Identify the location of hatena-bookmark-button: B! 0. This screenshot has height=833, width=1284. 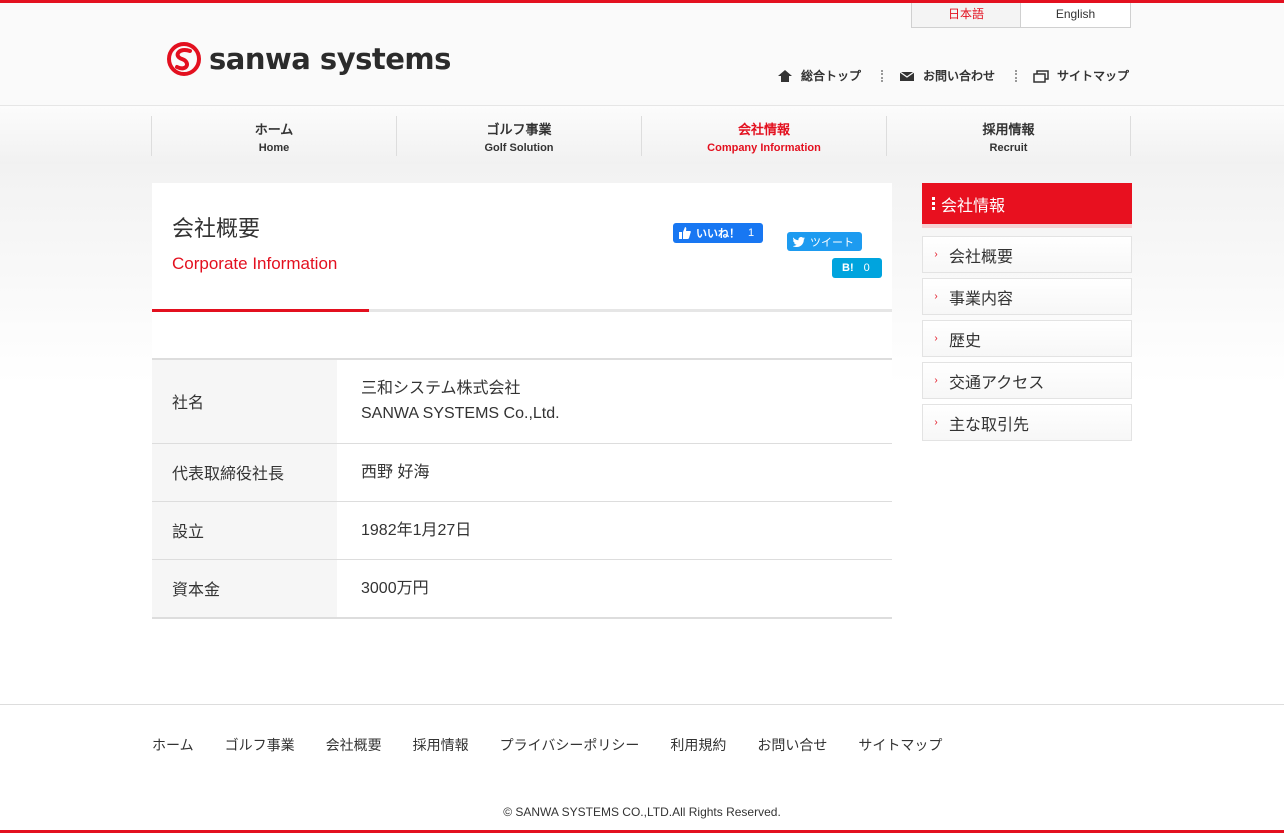
(857, 268).